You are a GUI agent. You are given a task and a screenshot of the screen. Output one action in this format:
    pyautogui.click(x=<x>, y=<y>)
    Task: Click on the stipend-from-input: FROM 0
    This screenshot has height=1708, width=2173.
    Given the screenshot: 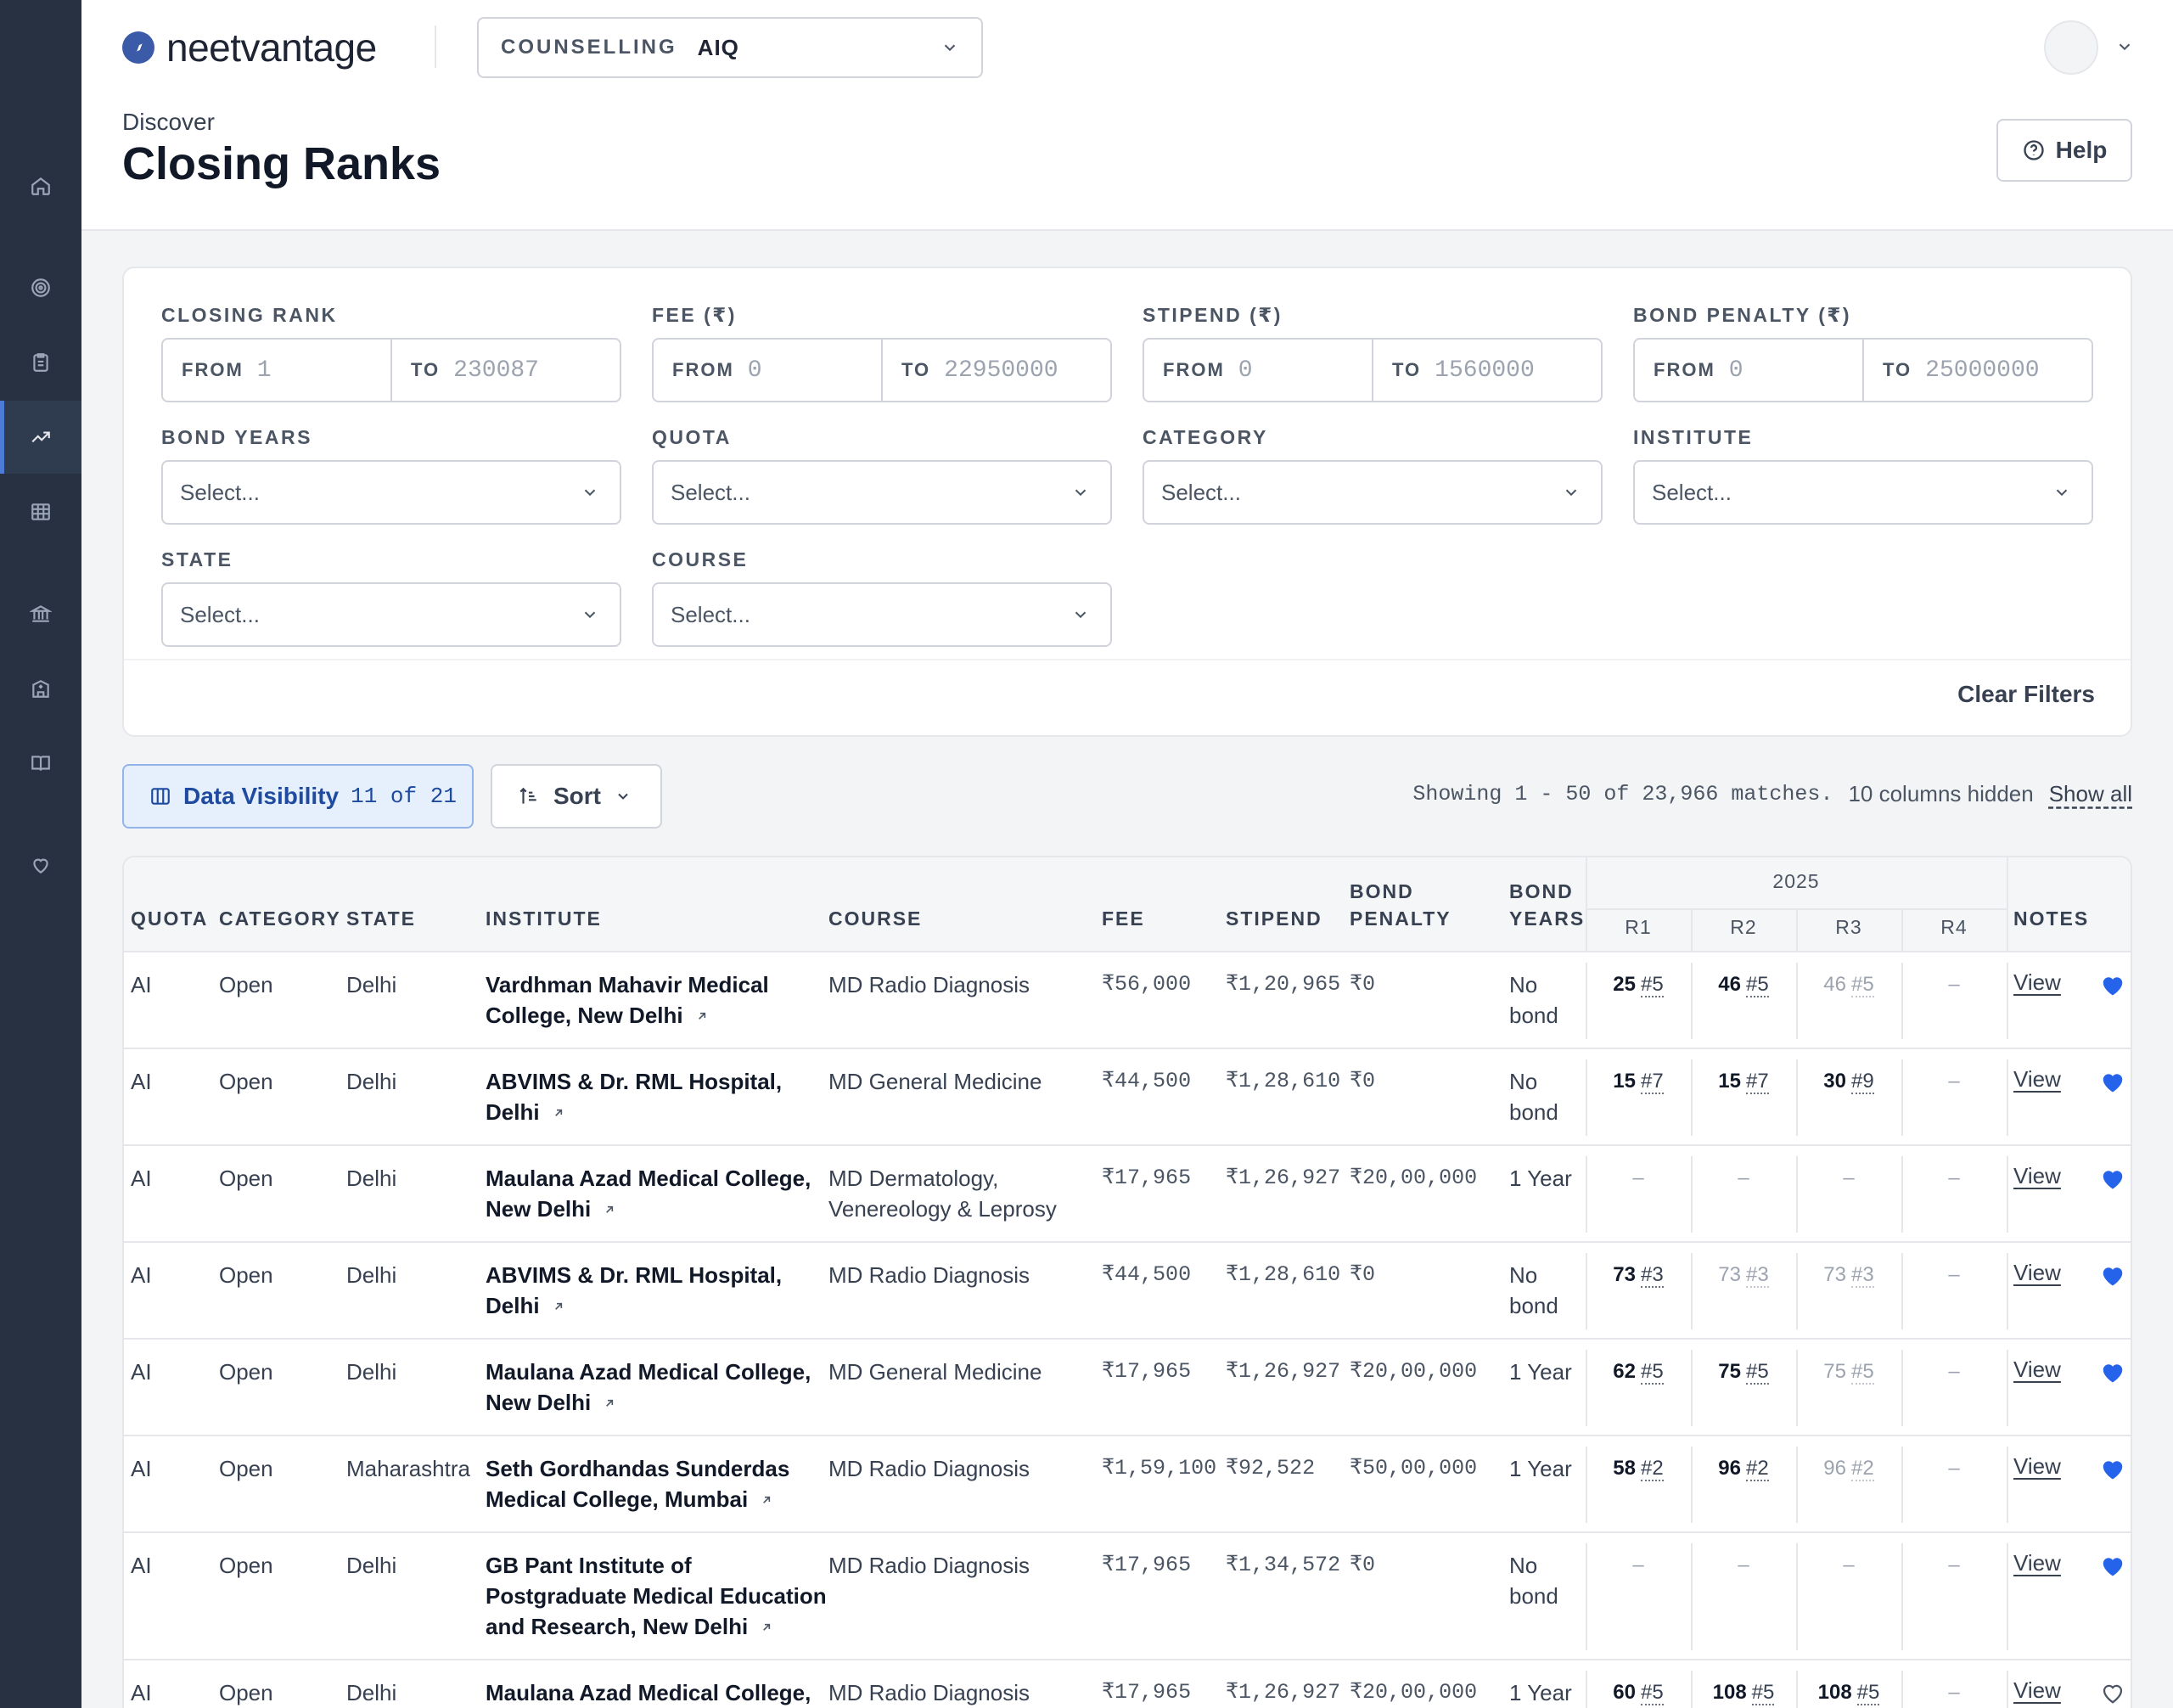 What is the action you would take?
    pyautogui.click(x=1258, y=370)
    